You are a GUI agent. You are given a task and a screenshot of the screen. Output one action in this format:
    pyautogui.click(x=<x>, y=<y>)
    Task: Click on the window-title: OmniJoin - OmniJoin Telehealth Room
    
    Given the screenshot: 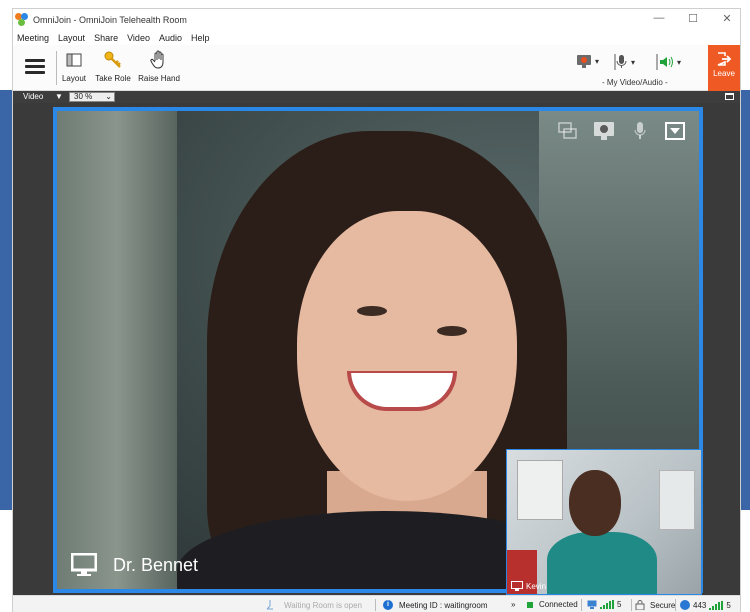 What is the action you would take?
    pyautogui.click(x=110, y=20)
    